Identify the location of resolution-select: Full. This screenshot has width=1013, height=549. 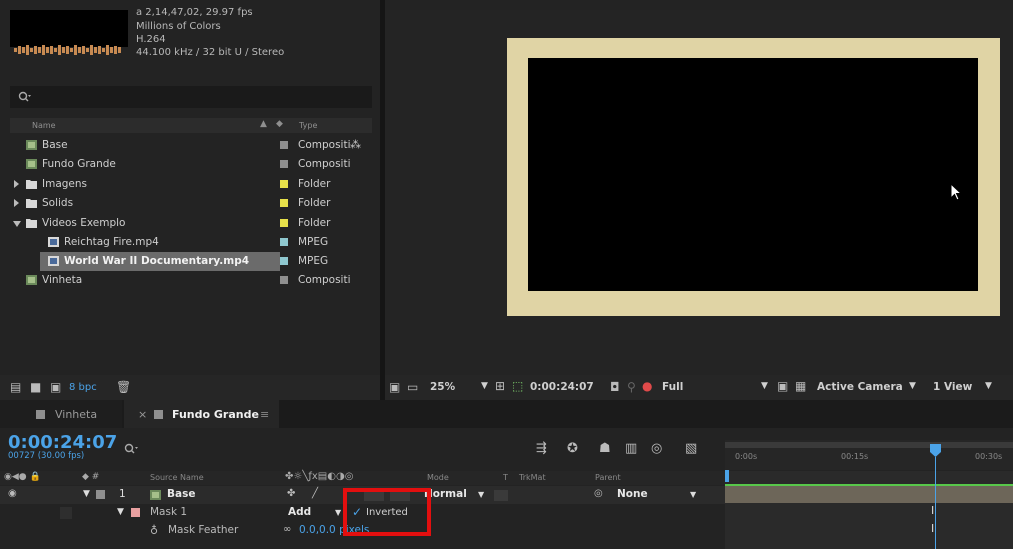
(672, 387).